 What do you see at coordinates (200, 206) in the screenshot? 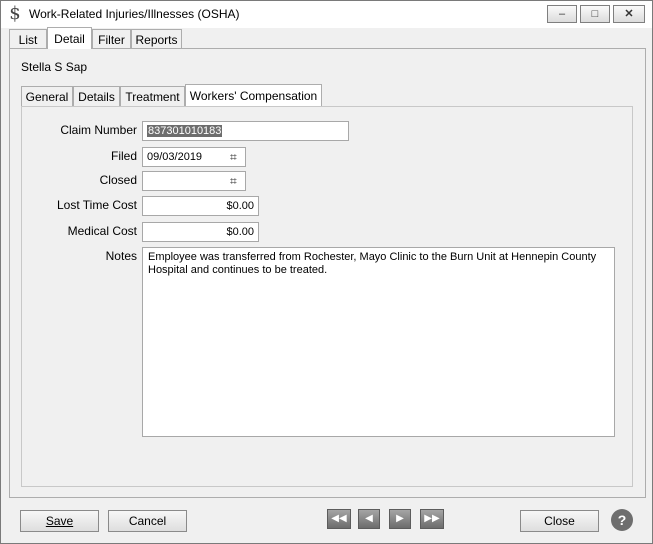
I see `lost-time-cost-field: $0.00` at bounding box center [200, 206].